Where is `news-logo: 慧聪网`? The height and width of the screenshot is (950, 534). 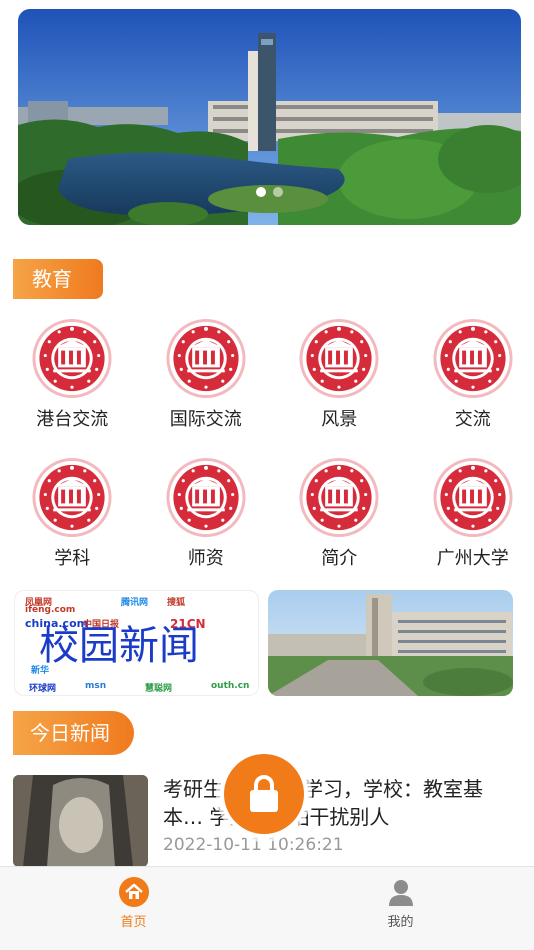 news-logo: 慧聪网 is located at coordinates (159, 689).